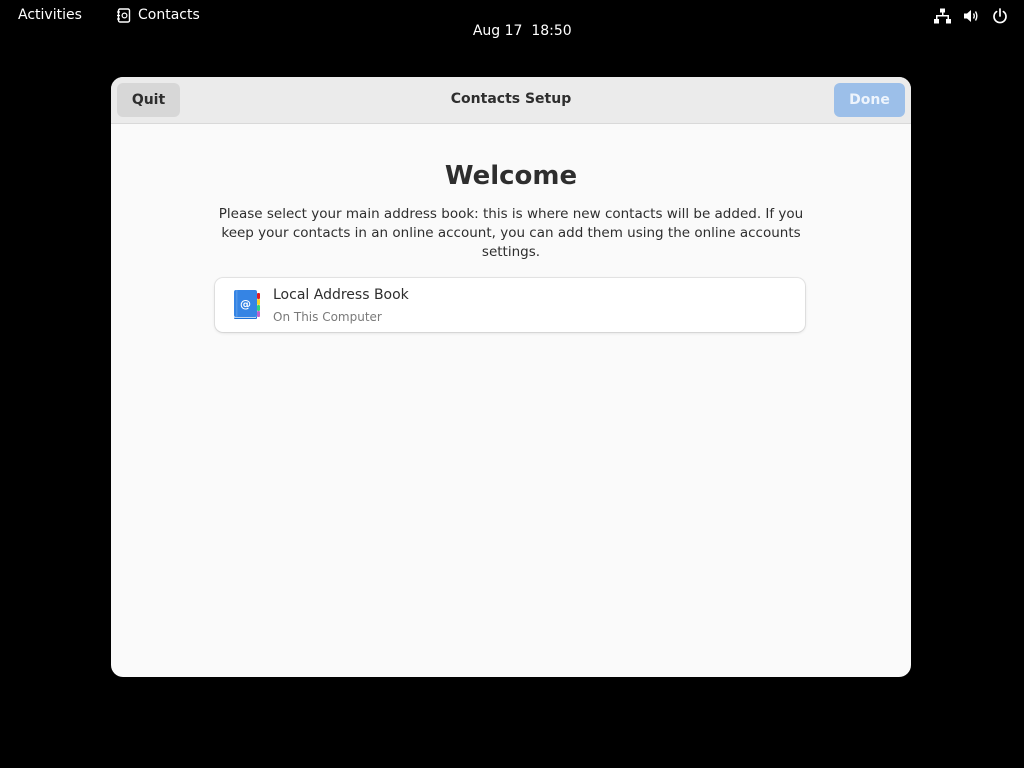 Image resolution: width=1024 pixels, height=768 pixels. I want to click on header-bar: Quit Contacts Setup Done, so click(511, 100).